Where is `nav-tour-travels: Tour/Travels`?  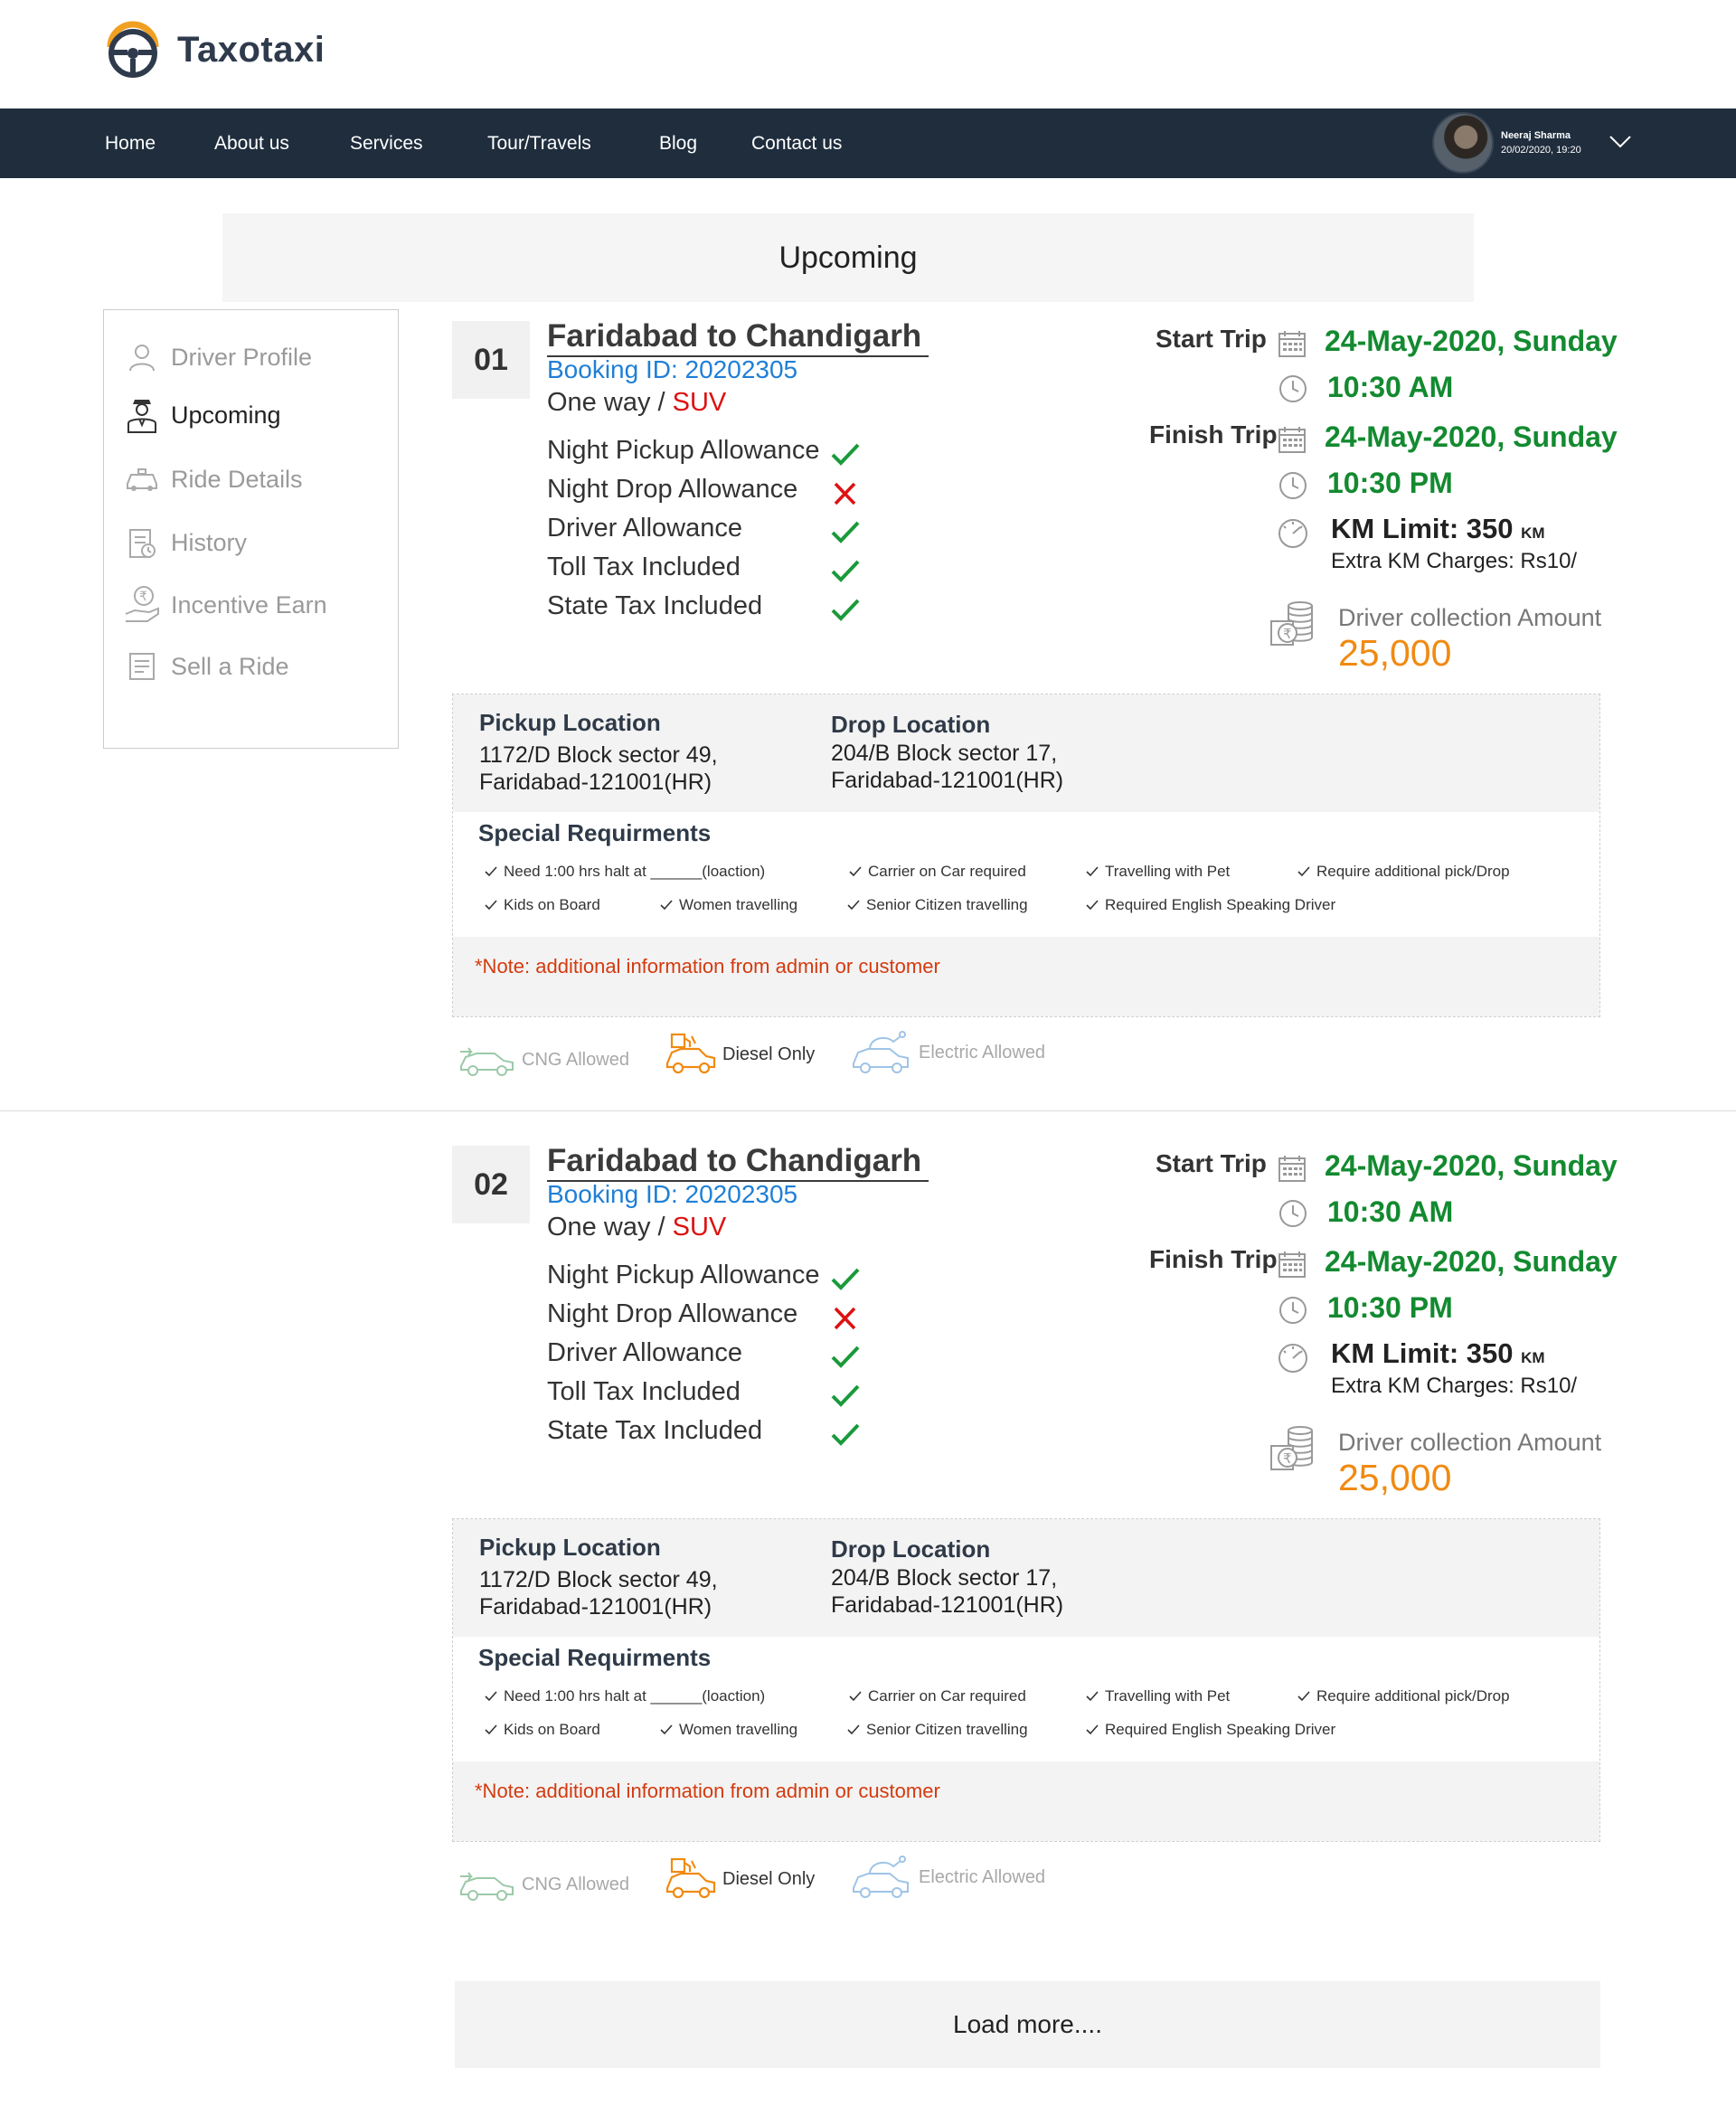 nav-tour-travels: Tour/Travels is located at coordinates (539, 144).